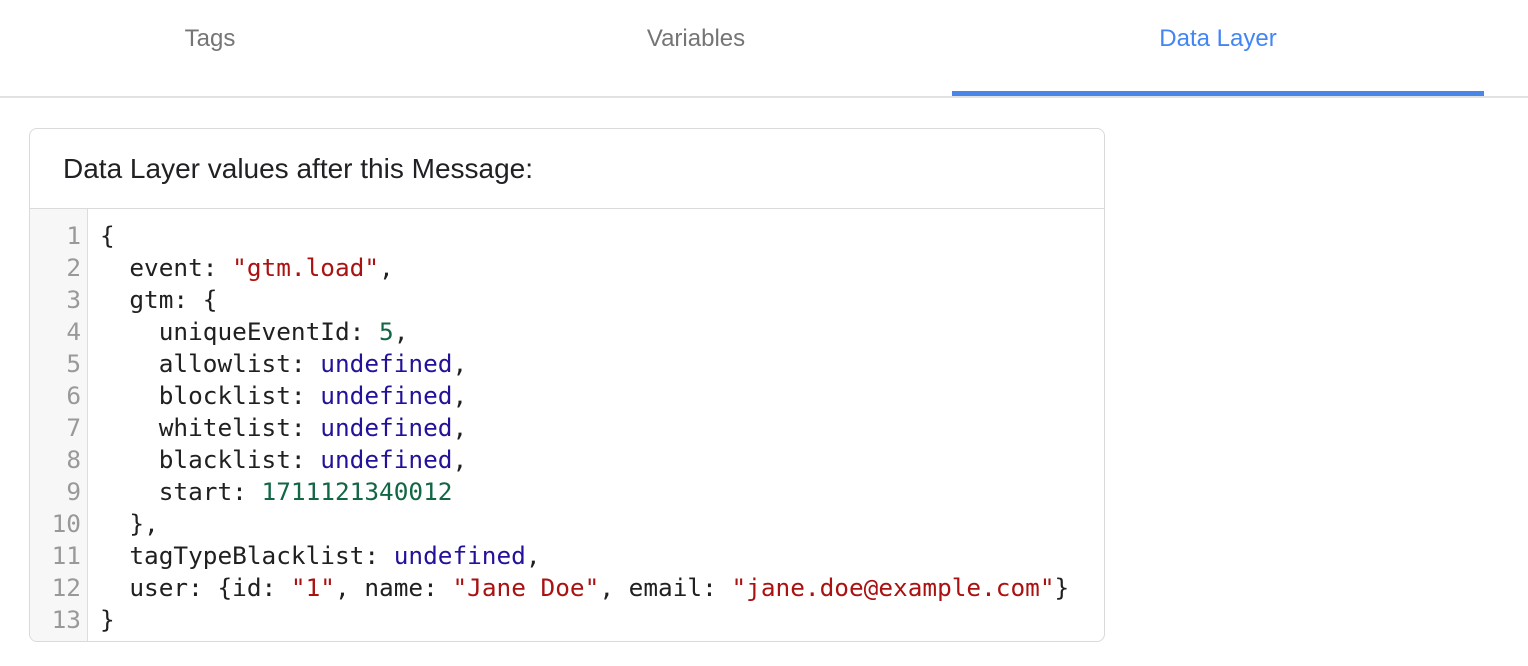 The height and width of the screenshot is (666, 1528). I want to click on line-number: 8, so click(73, 459).